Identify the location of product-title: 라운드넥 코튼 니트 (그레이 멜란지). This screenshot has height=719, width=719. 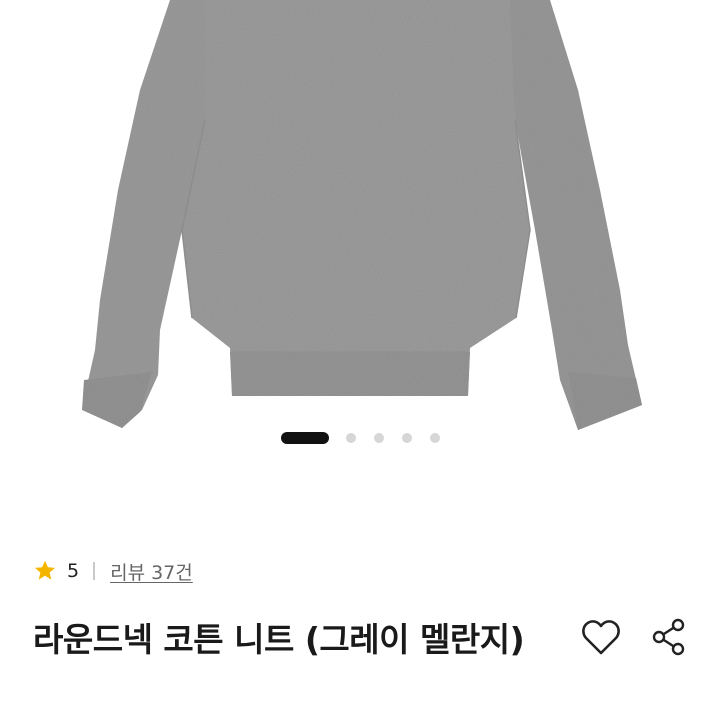
(279, 639).